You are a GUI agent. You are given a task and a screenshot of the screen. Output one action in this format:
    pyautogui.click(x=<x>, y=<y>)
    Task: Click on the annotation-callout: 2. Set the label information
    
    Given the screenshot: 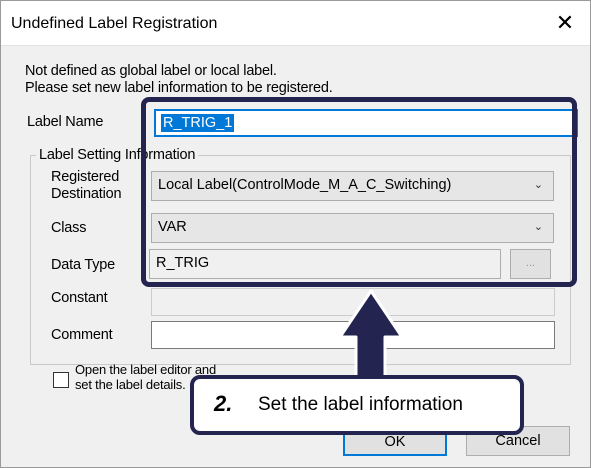 What is the action you would take?
    pyautogui.click(x=357, y=405)
    